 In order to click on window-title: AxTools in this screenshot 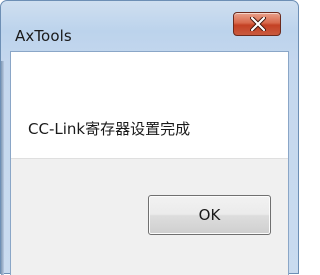, I will do `click(43, 36)`.